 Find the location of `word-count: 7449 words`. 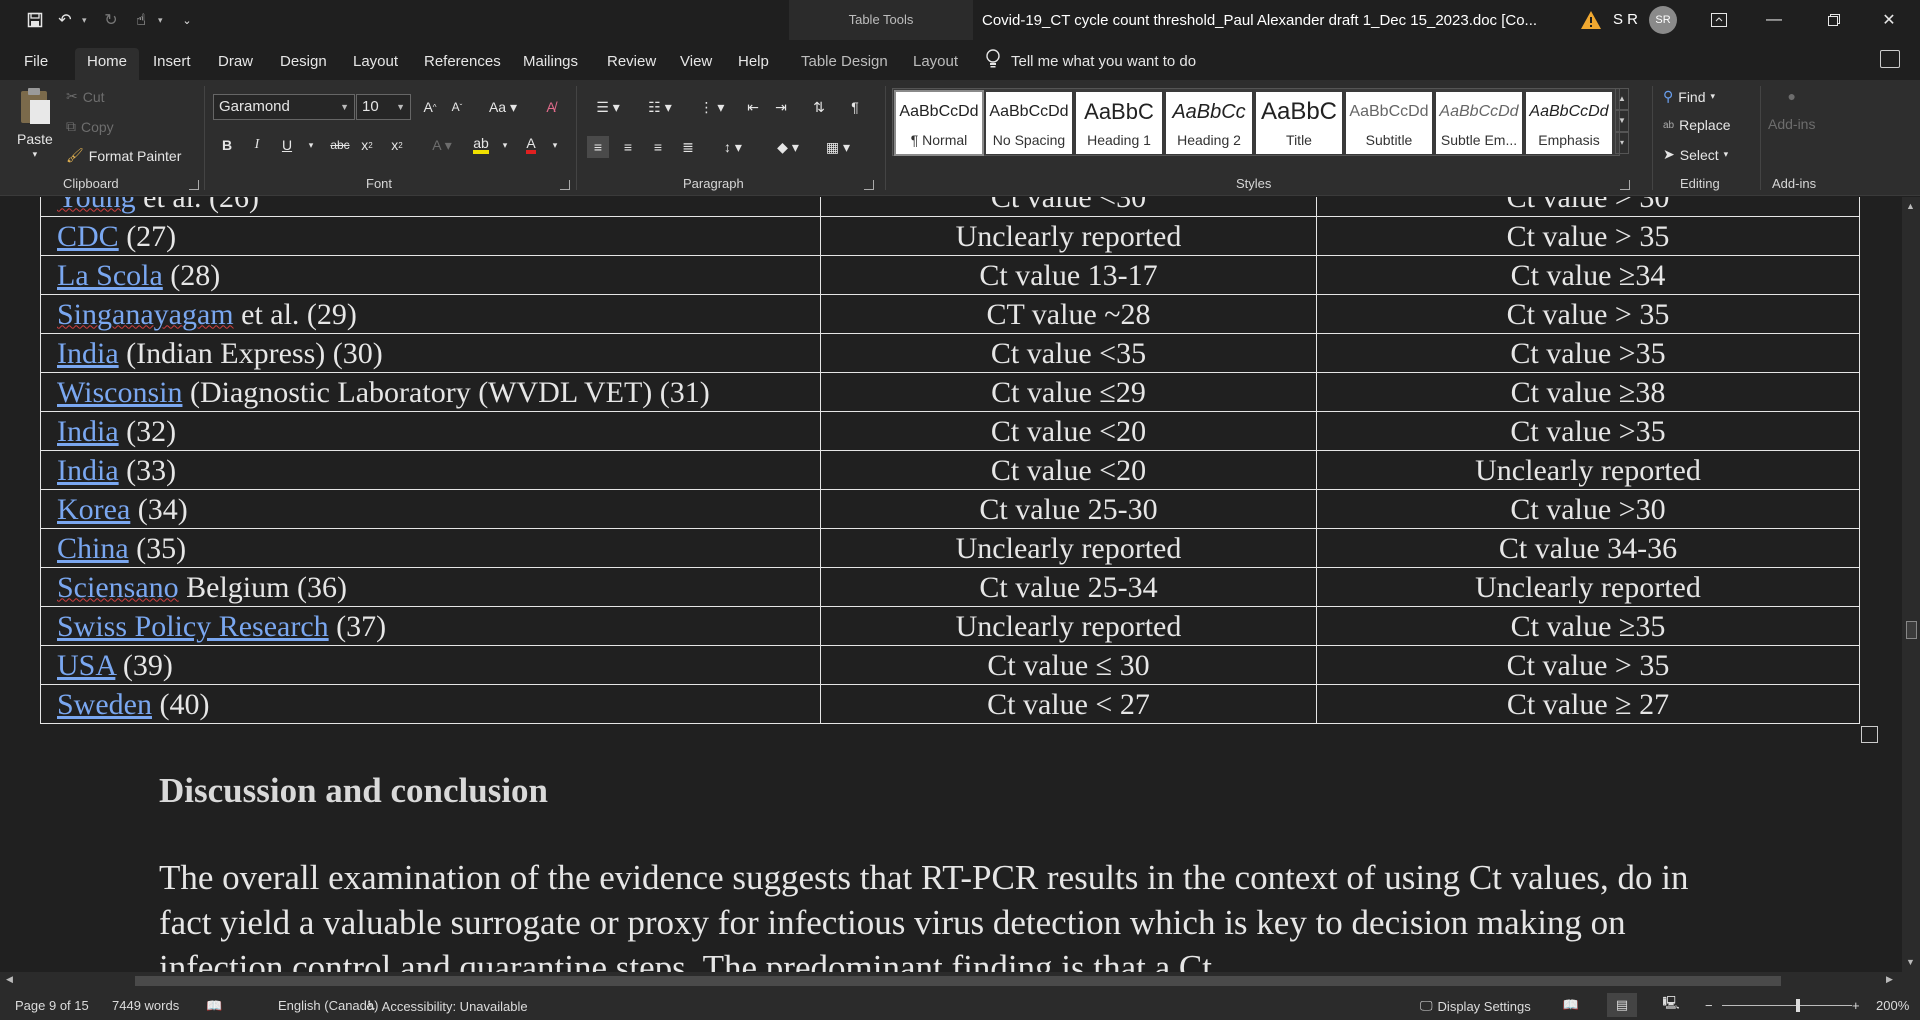

word-count: 7449 words is located at coordinates (145, 1005).